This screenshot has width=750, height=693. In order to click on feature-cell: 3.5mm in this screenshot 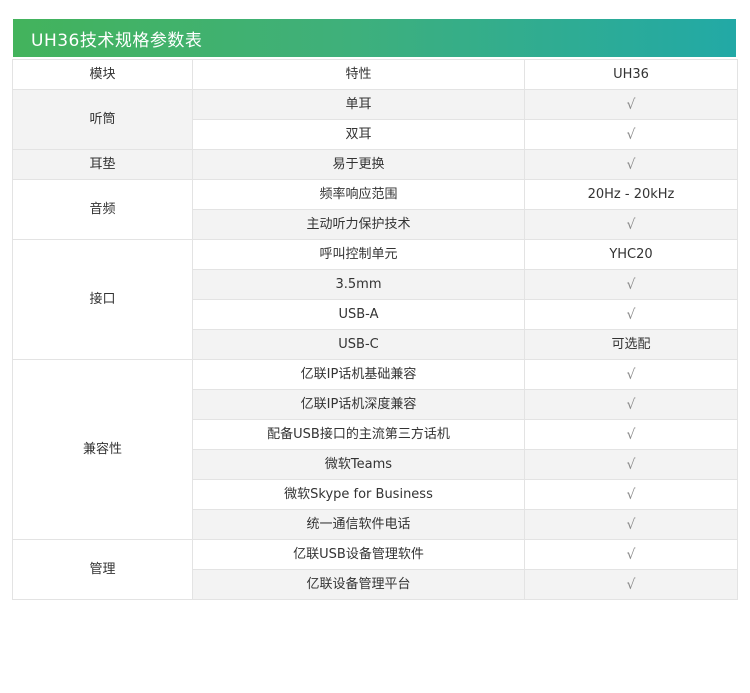, I will do `click(358, 284)`.